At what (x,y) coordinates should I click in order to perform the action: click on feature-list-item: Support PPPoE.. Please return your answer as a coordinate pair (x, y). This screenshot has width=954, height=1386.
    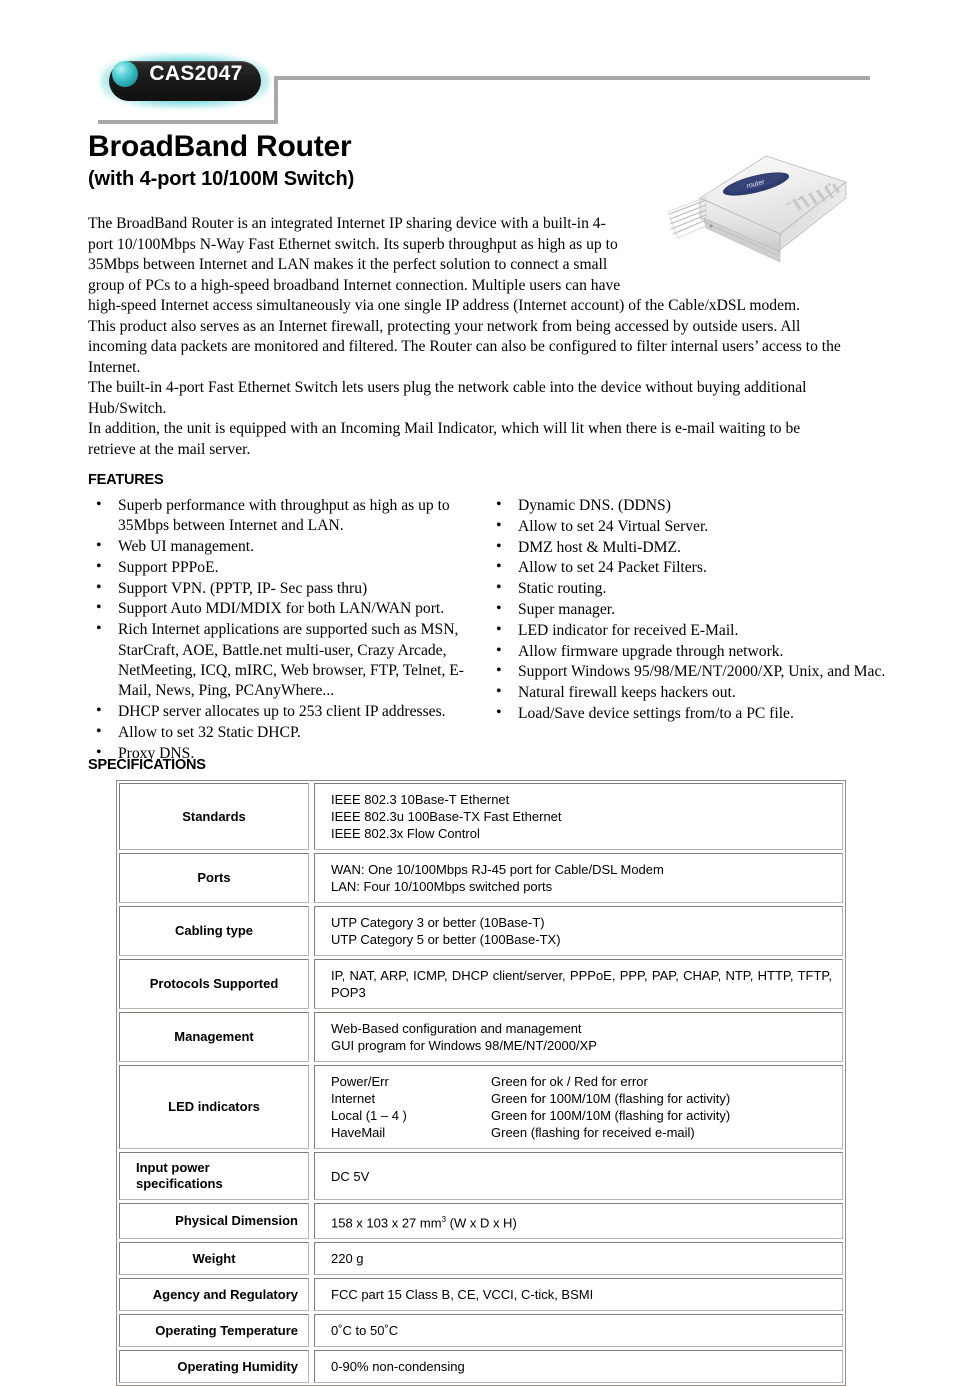
    Looking at the image, I should click on (278, 567).